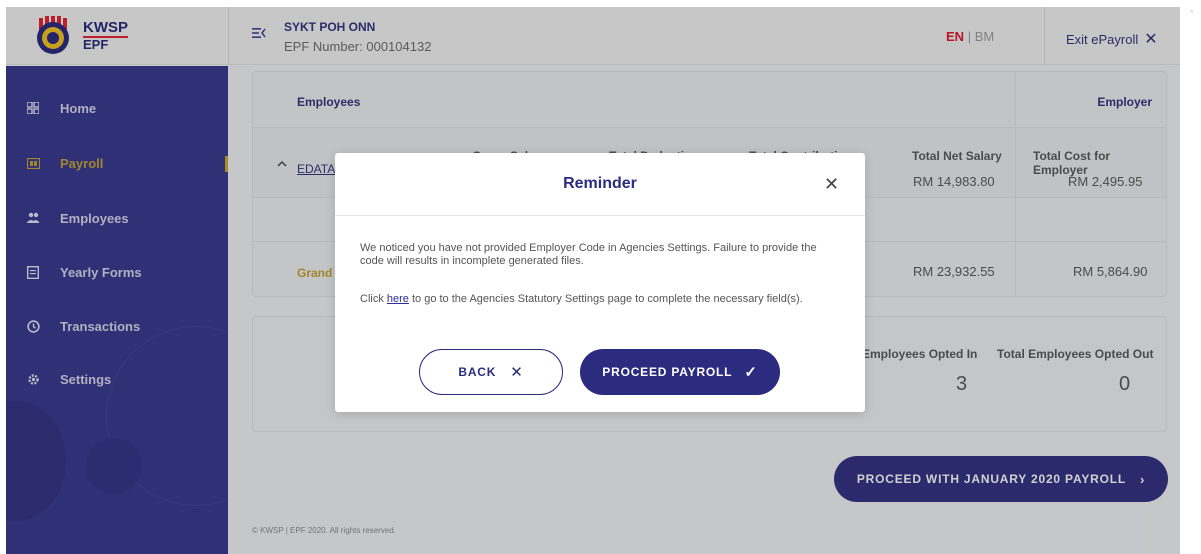 The height and width of the screenshot is (554, 1201). I want to click on back-button: BACK ✕, so click(491, 372).